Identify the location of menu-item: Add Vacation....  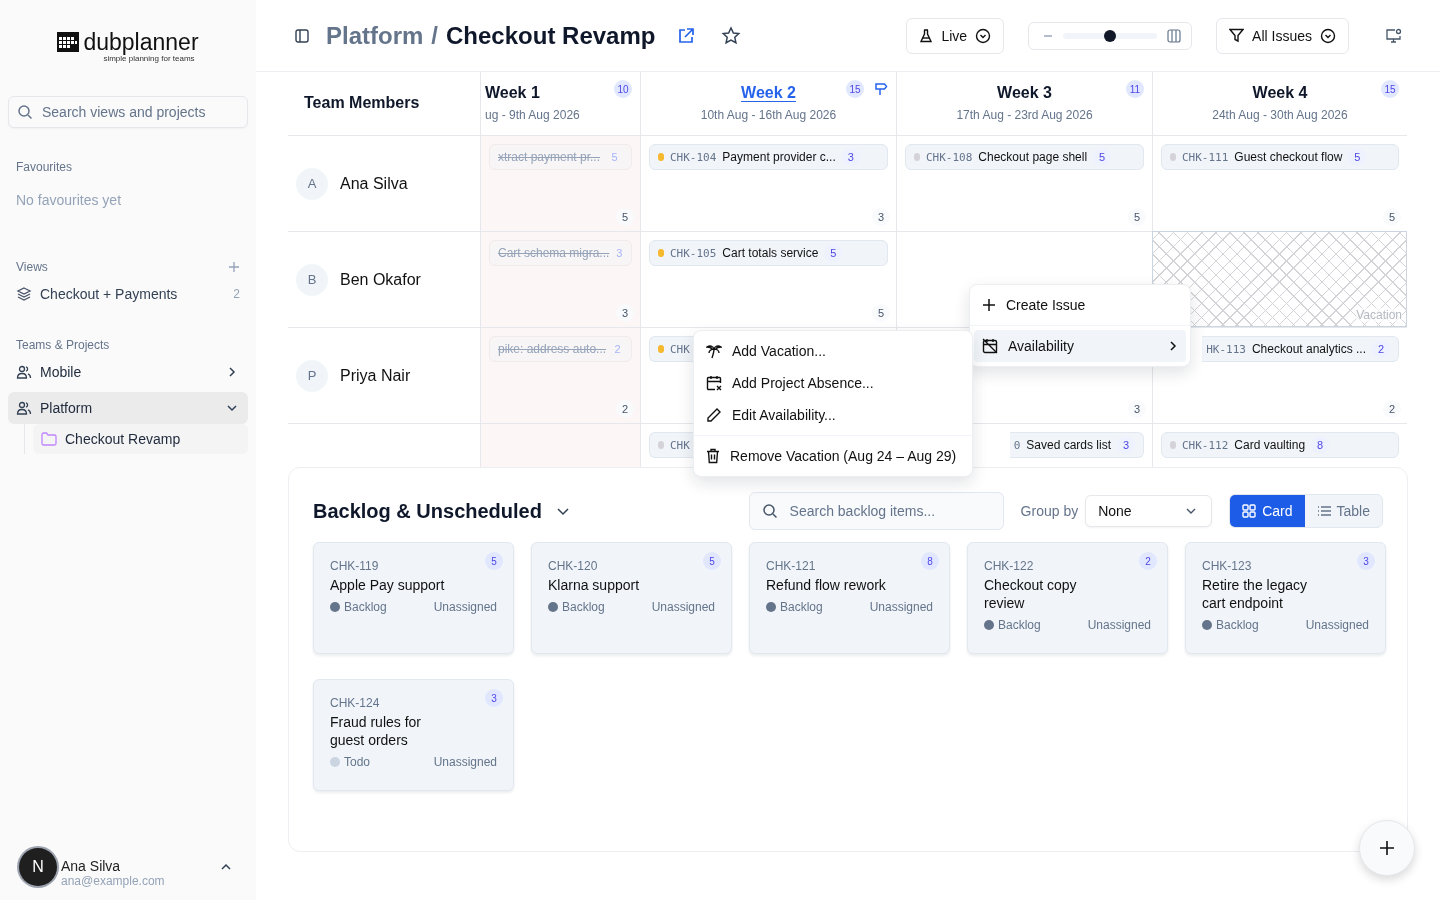
(833, 351).